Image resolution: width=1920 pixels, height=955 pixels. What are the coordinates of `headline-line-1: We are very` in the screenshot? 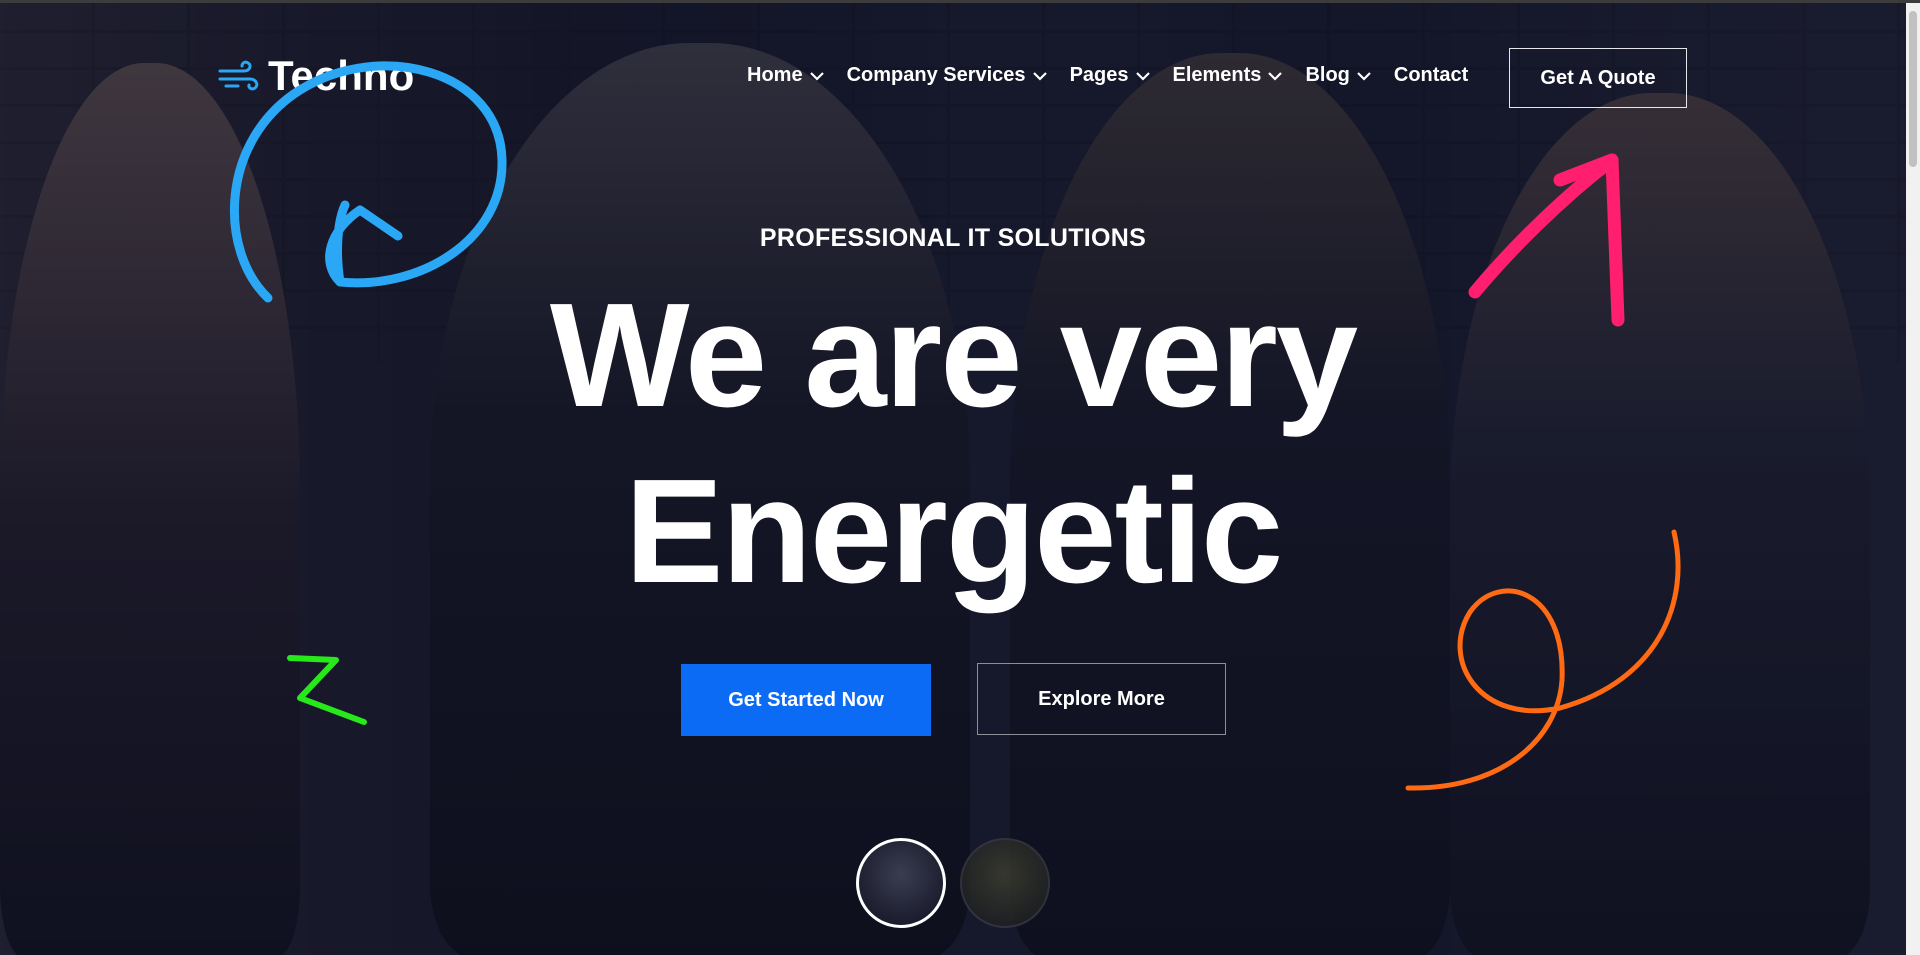 It's located at (953, 355).